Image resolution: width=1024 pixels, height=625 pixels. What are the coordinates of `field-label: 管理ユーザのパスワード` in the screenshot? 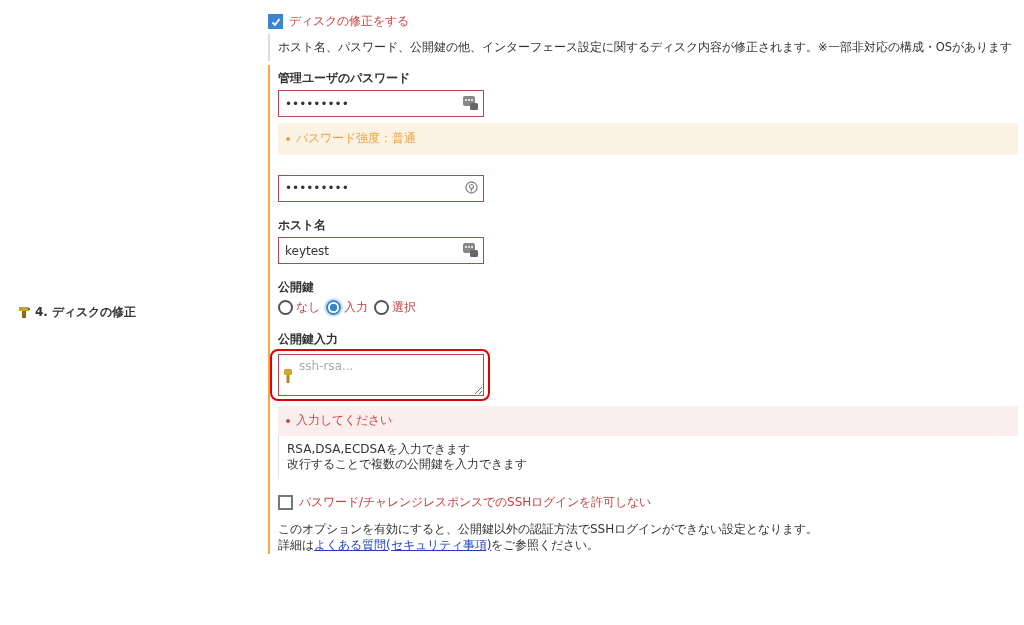 It's located at (344, 78).